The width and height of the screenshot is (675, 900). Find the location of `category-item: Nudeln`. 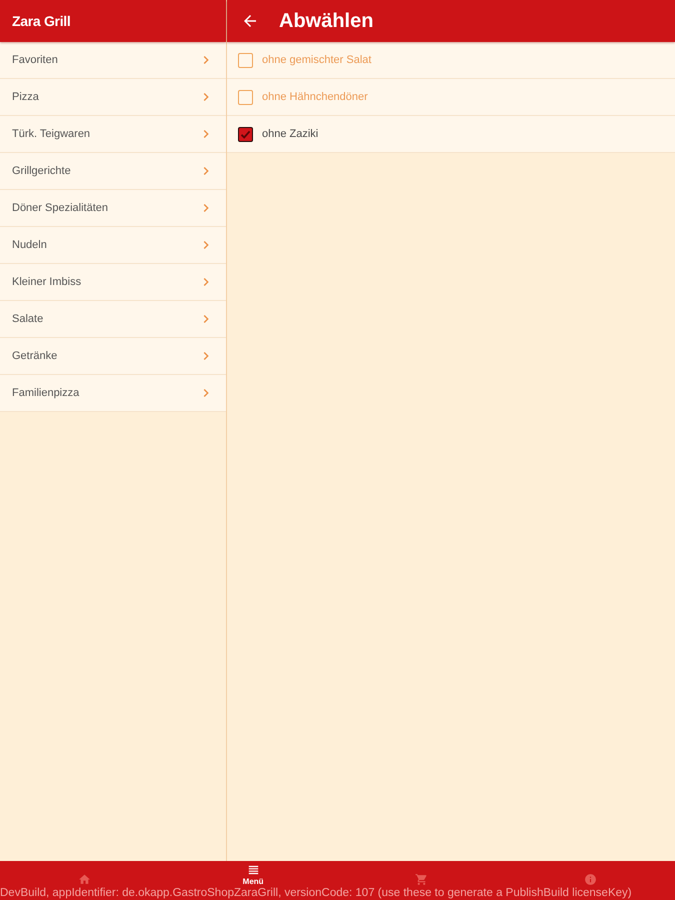

category-item: Nudeln is located at coordinates (113, 245).